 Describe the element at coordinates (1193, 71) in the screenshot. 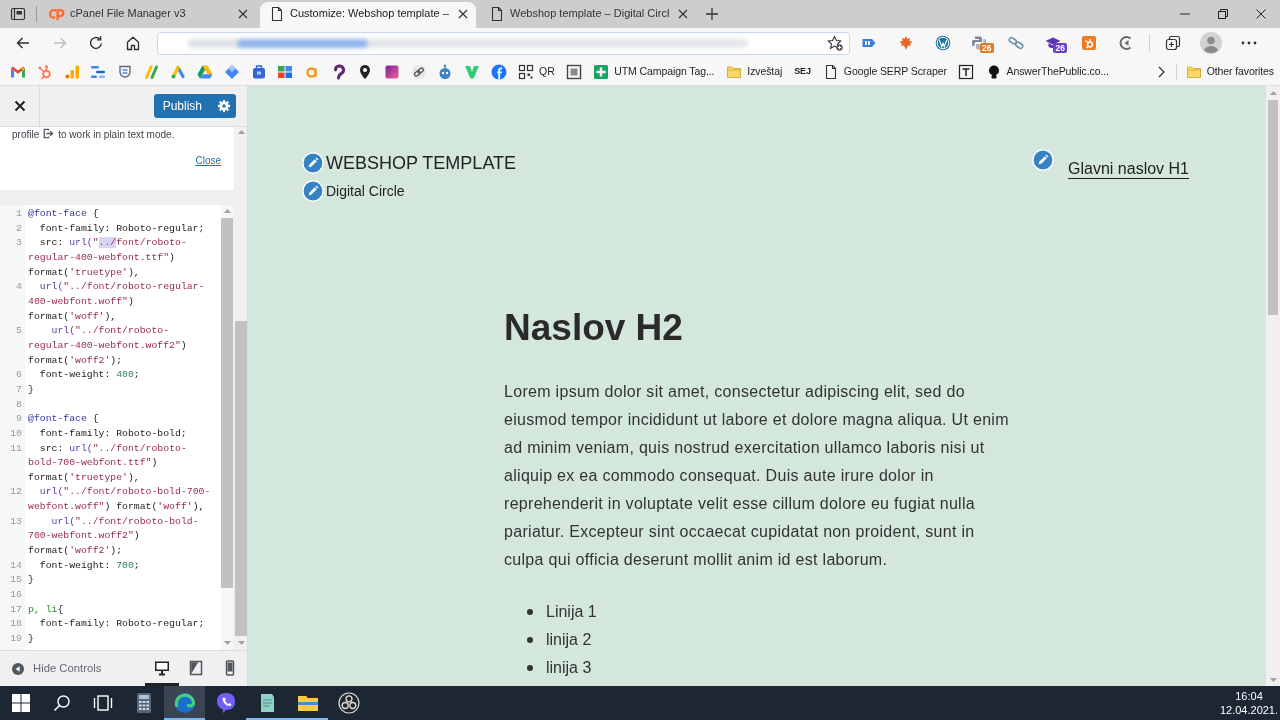

I see `folder-icon` at that location.